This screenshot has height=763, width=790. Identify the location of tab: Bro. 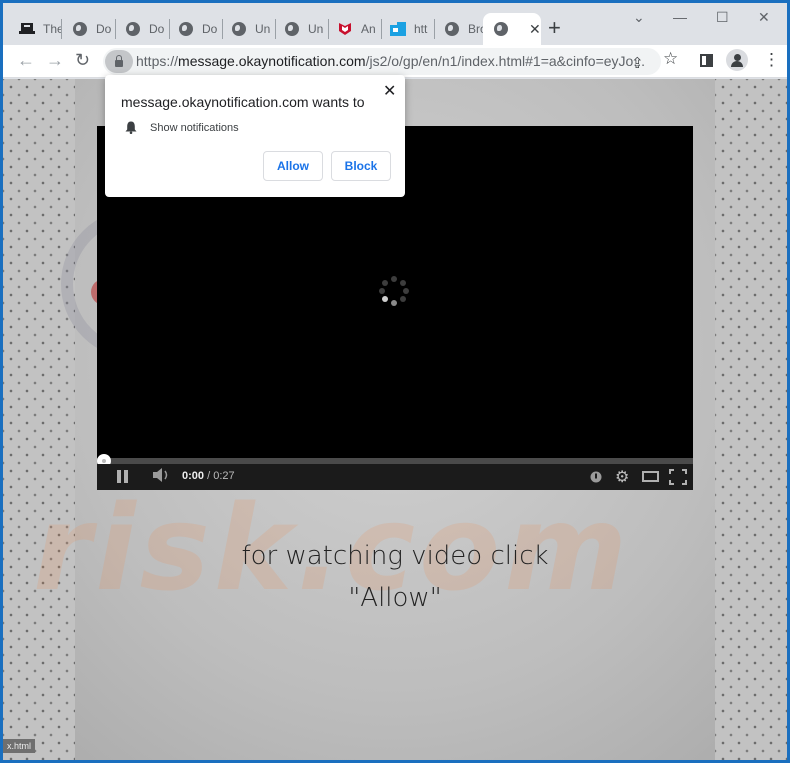
(460, 29).